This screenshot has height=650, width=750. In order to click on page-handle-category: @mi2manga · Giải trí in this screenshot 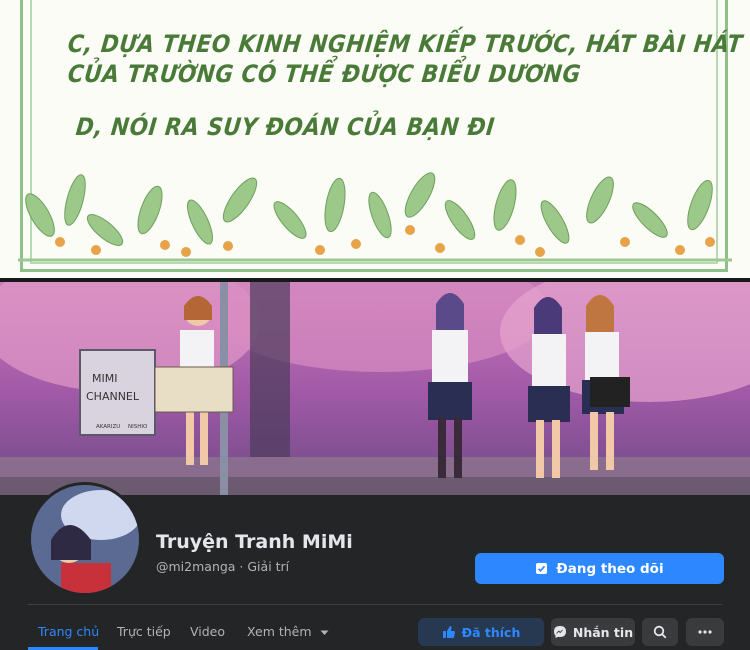, I will do `click(223, 566)`.